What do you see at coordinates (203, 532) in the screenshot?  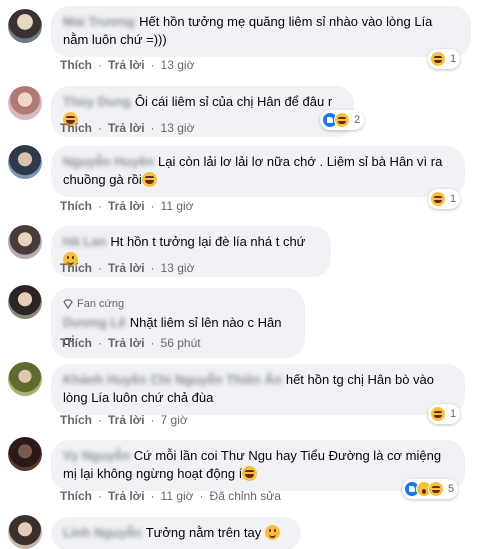 I see `comment-text: Tưởng nằm trên tay` at bounding box center [203, 532].